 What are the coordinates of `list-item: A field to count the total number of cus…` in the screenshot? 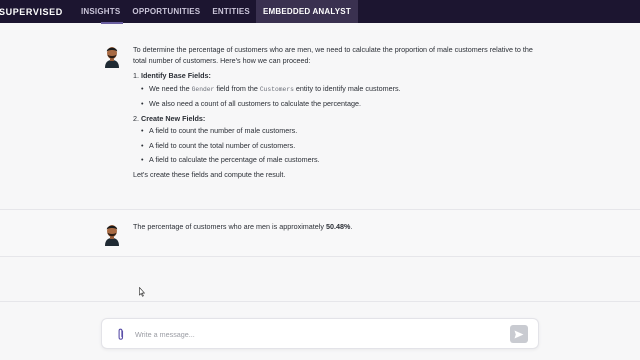 It's located at (337, 146).